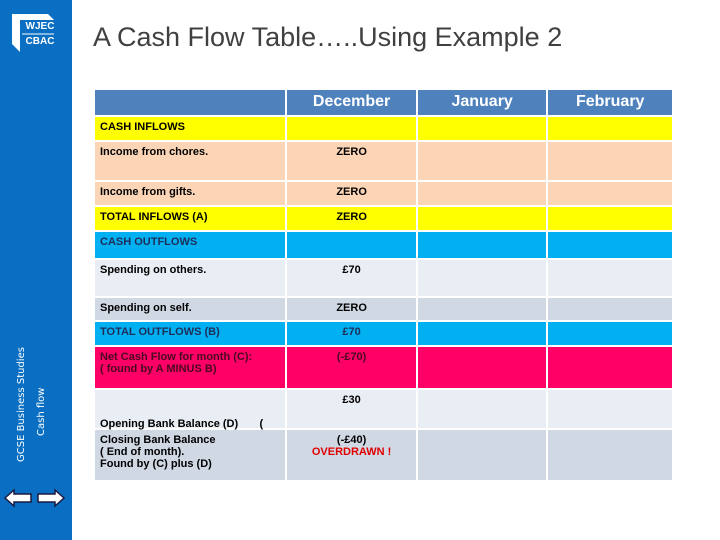 The height and width of the screenshot is (540, 720). I want to click on row-label: Spending on others., so click(190, 278).